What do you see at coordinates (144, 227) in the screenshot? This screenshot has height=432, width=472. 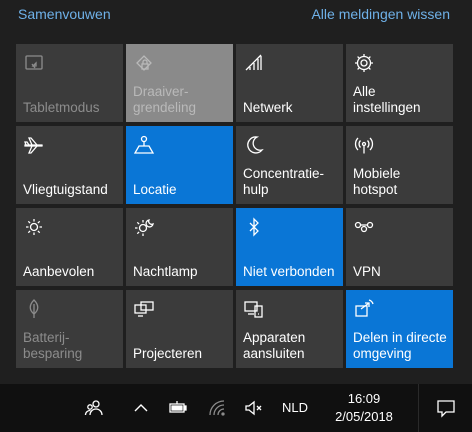 I see `night-light-icon` at bounding box center [144, 227].